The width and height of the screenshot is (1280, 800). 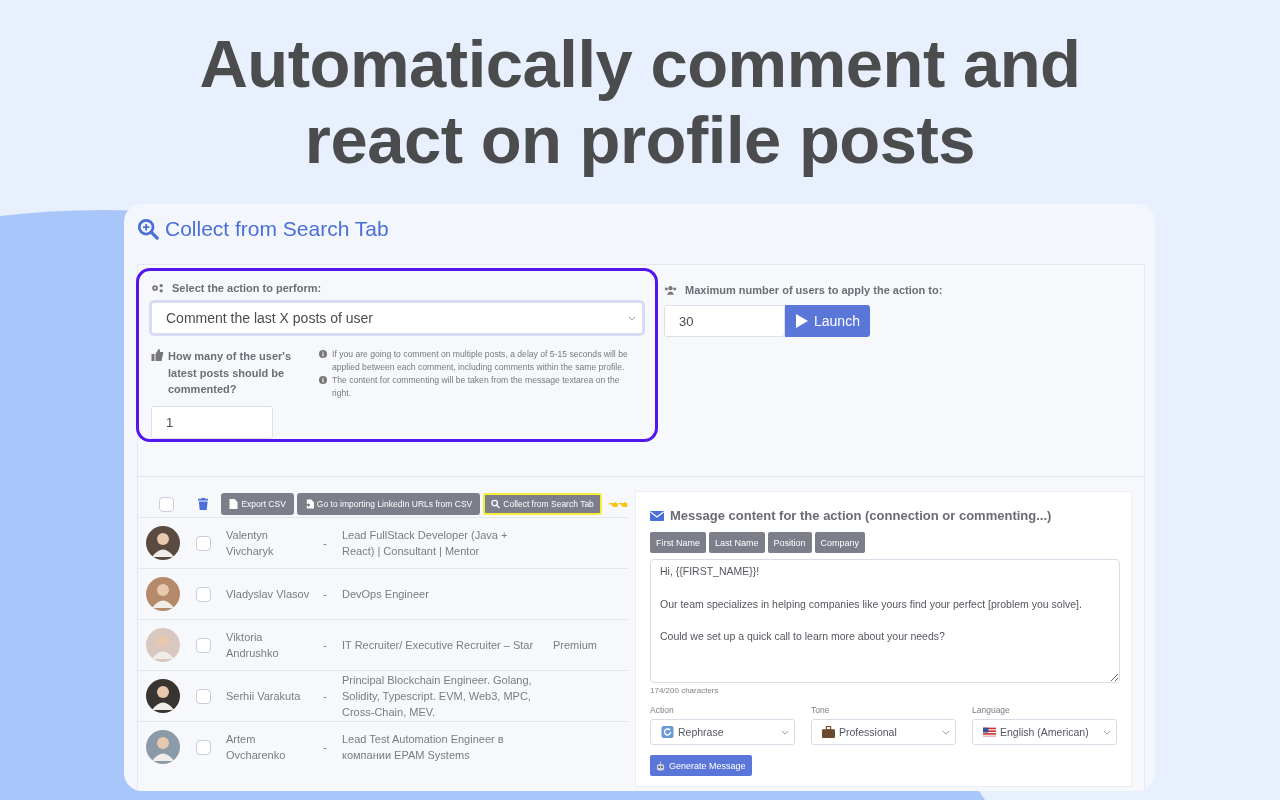 What do you see at coordinates (885, 621) in the screenshot?
I see `message-textarea: Hi, {{FIRST_NAME}}! Our team specializes in helping companies like yours find your perfect [problem you solve]. Could we set up a quick call to learn more about your needs?` at bounding box center [885, 621].